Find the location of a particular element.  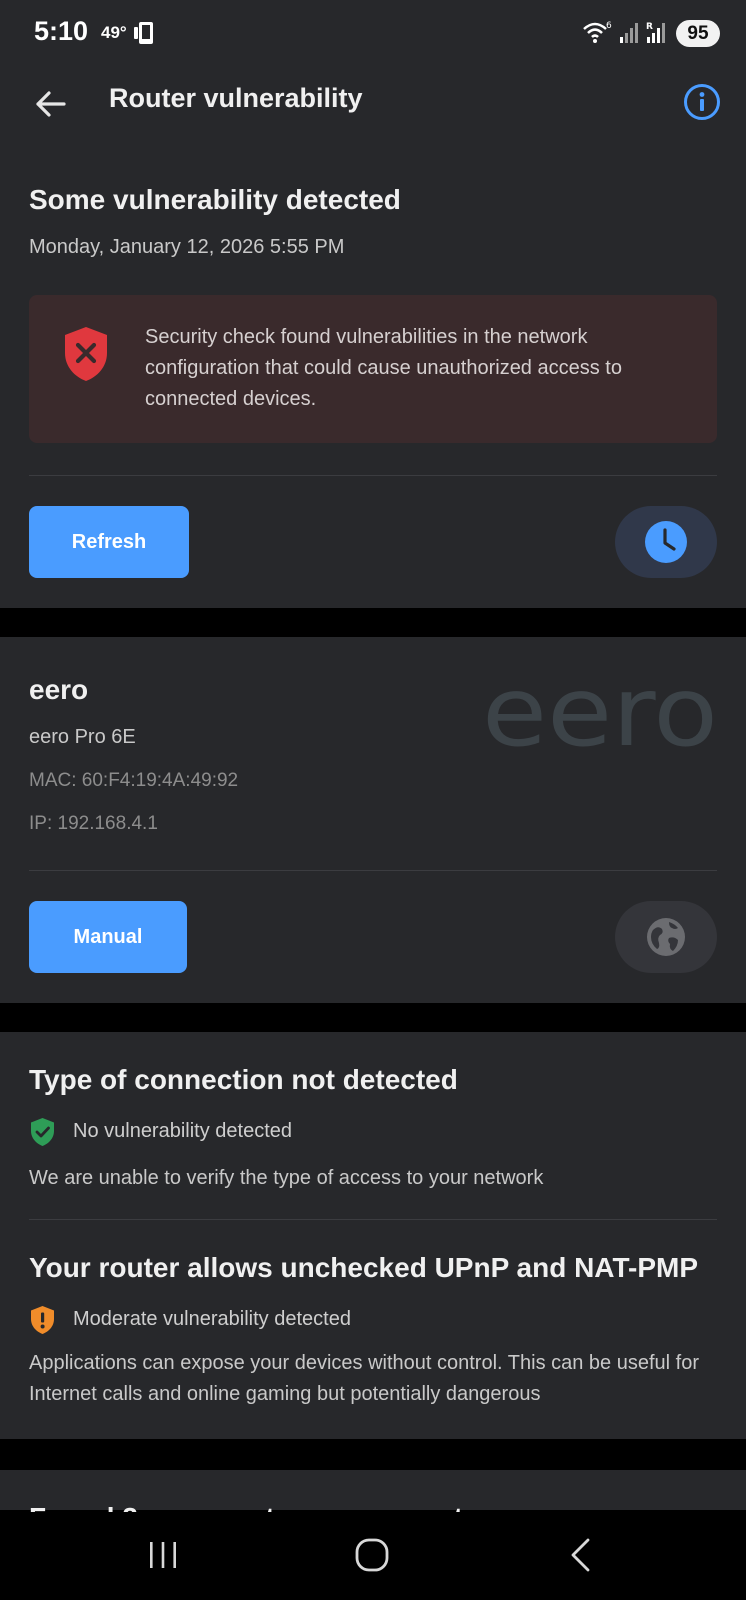

clock-icon is located at coordinates (666, 542).